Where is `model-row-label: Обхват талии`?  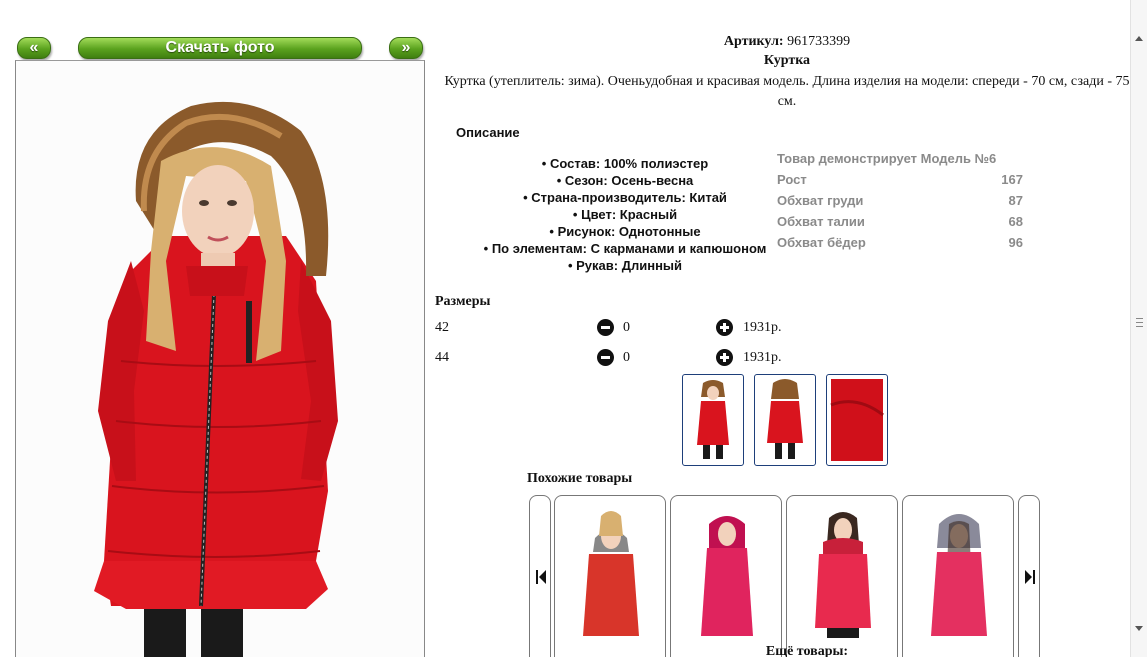 model-row-label: Обхват талии is located at coordinates (821, 221).